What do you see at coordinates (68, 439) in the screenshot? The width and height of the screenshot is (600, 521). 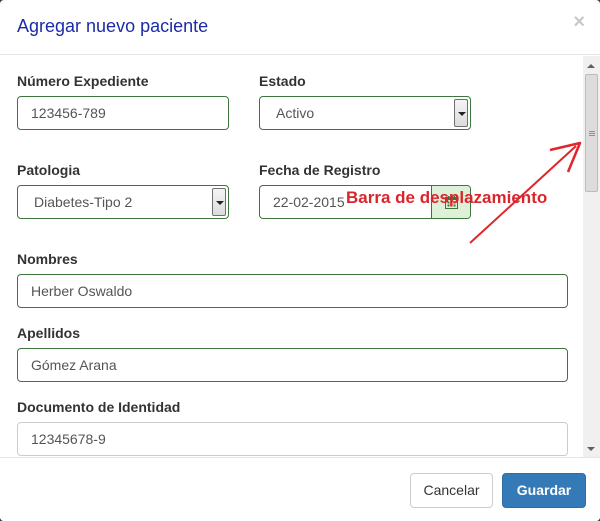 I see `documento-value: 12345678-9` at bounding box center [68, 439].